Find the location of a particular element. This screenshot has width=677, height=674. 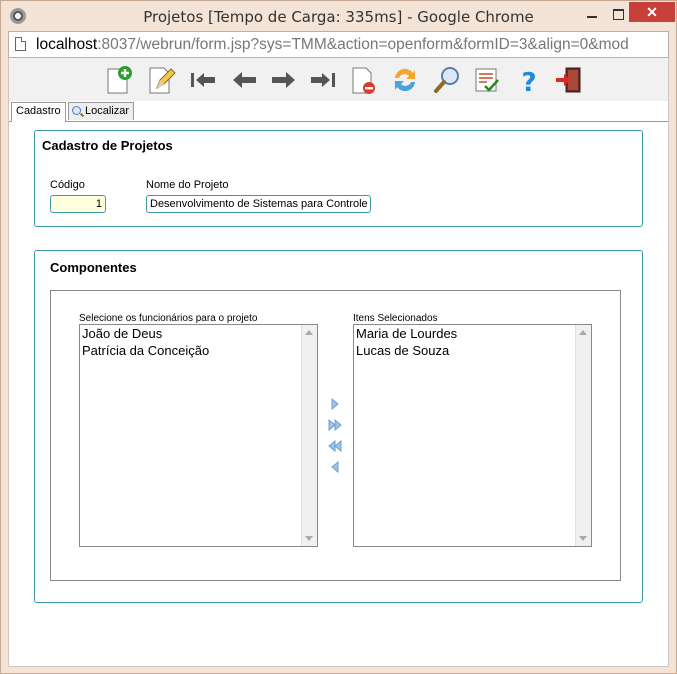

available-list: João de Deus Patrícia da Conceição is located at coordinates (198, 435).